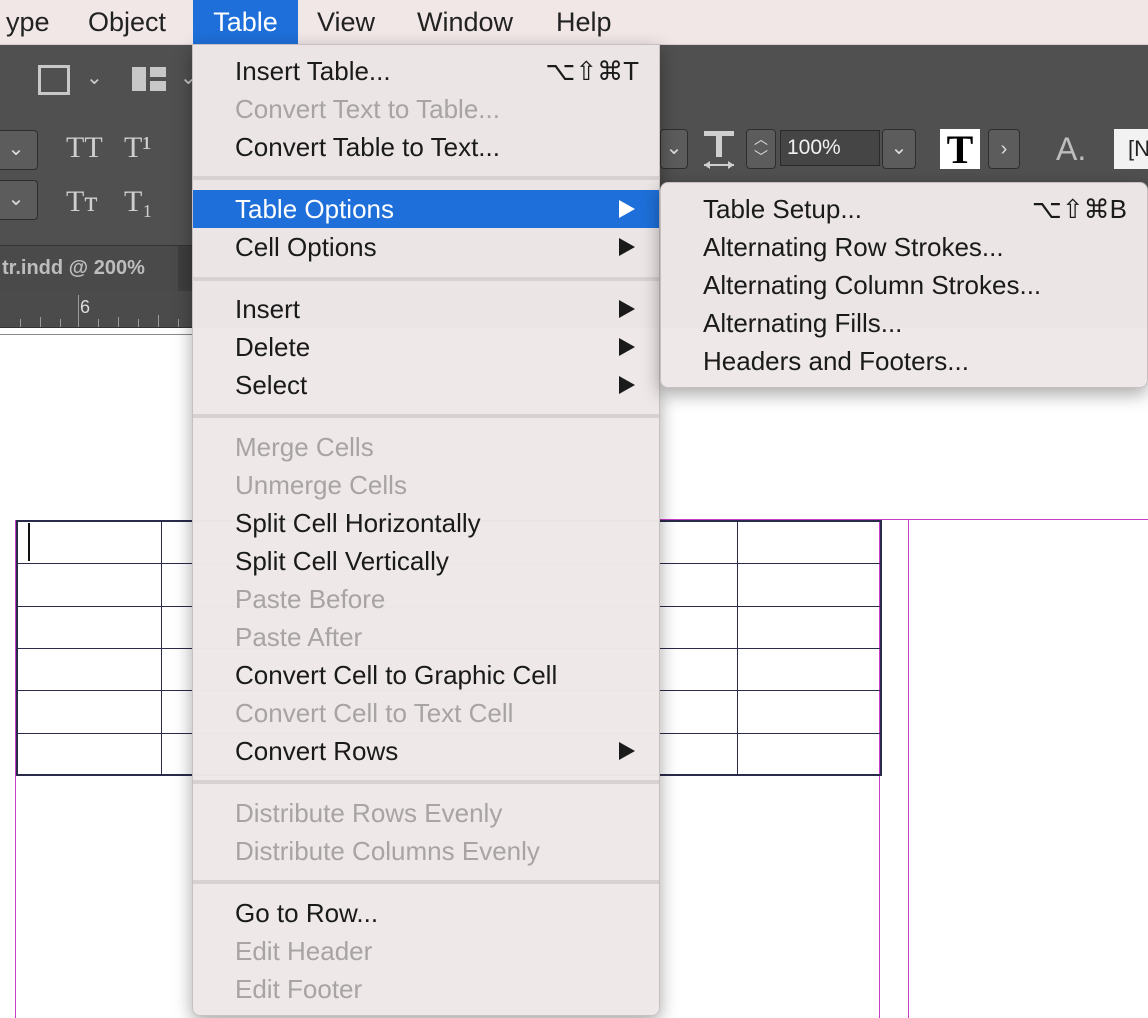 Image resolution: width=1148 pixels, height=1018 pixels. Describe the element at coordinates (314, 209) in the screenshot. I see `menu-item-label: Table Options` at that location.